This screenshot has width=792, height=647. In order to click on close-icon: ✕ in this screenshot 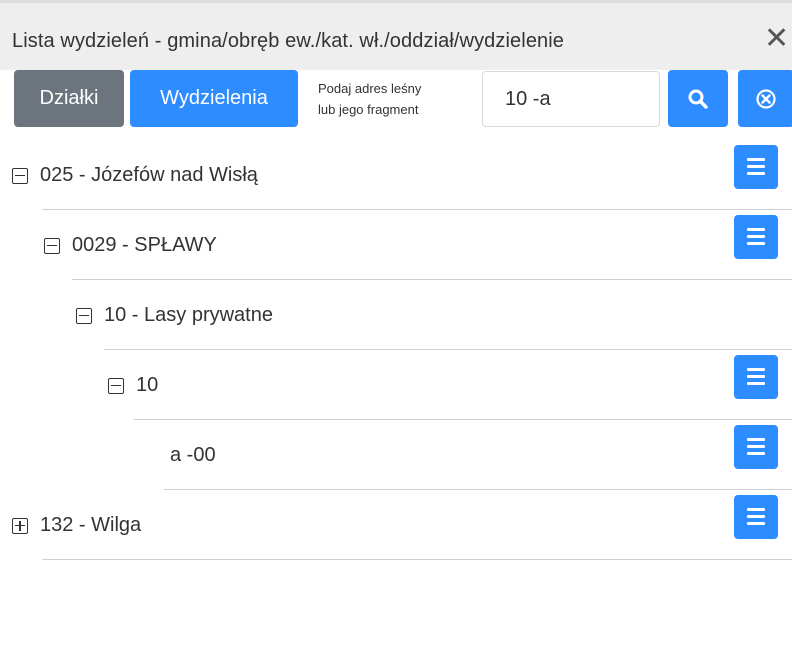, I will do `click(778, 39)`.